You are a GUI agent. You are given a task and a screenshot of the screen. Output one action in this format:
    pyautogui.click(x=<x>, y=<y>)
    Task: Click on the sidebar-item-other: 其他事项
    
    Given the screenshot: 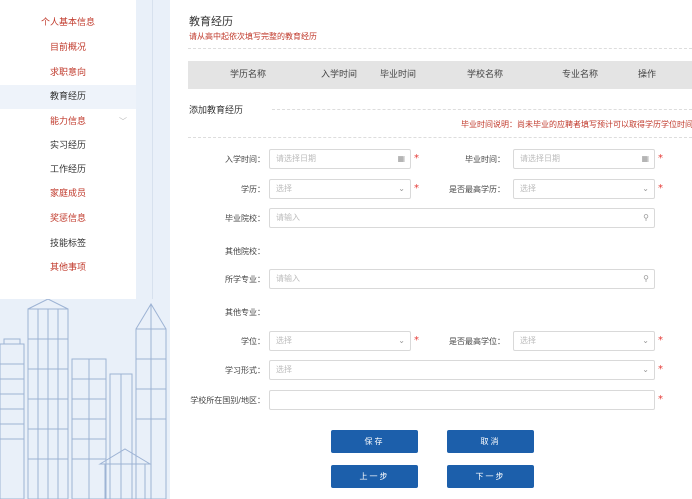 What is the action you would take?
    pyautogui.click(x=68, y=268)
    